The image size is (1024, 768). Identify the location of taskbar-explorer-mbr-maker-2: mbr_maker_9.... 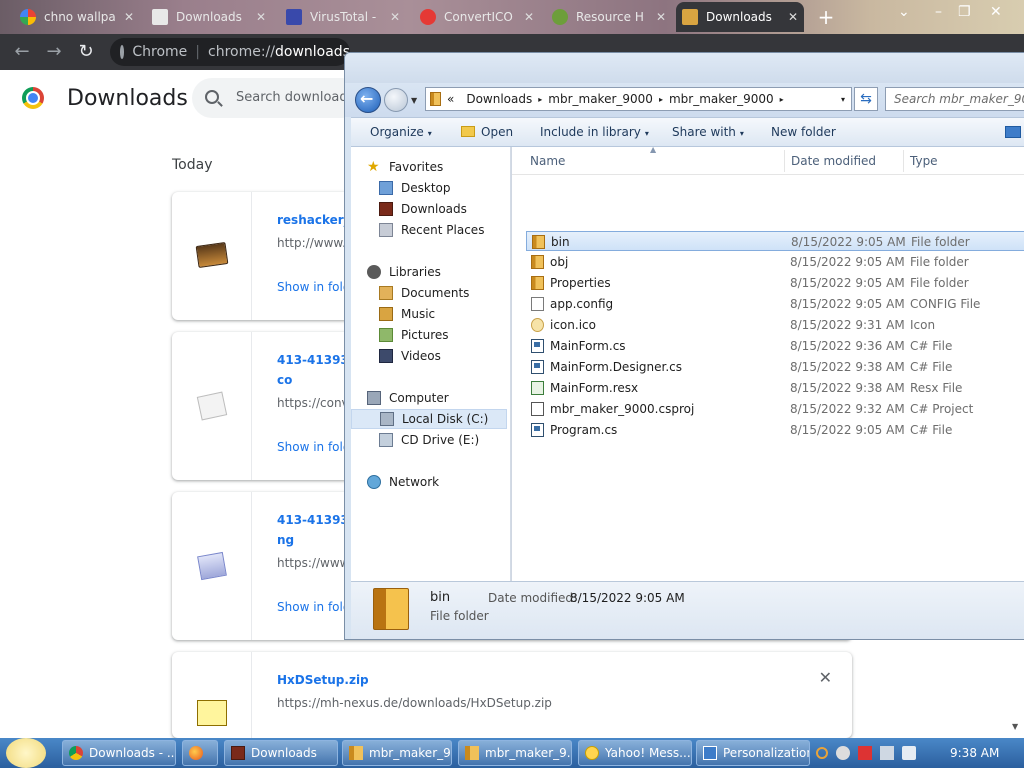
(515, 753).